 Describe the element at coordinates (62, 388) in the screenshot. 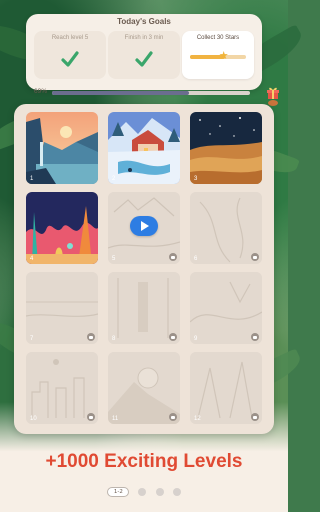

I see `level-tile-10: 10` at that location.